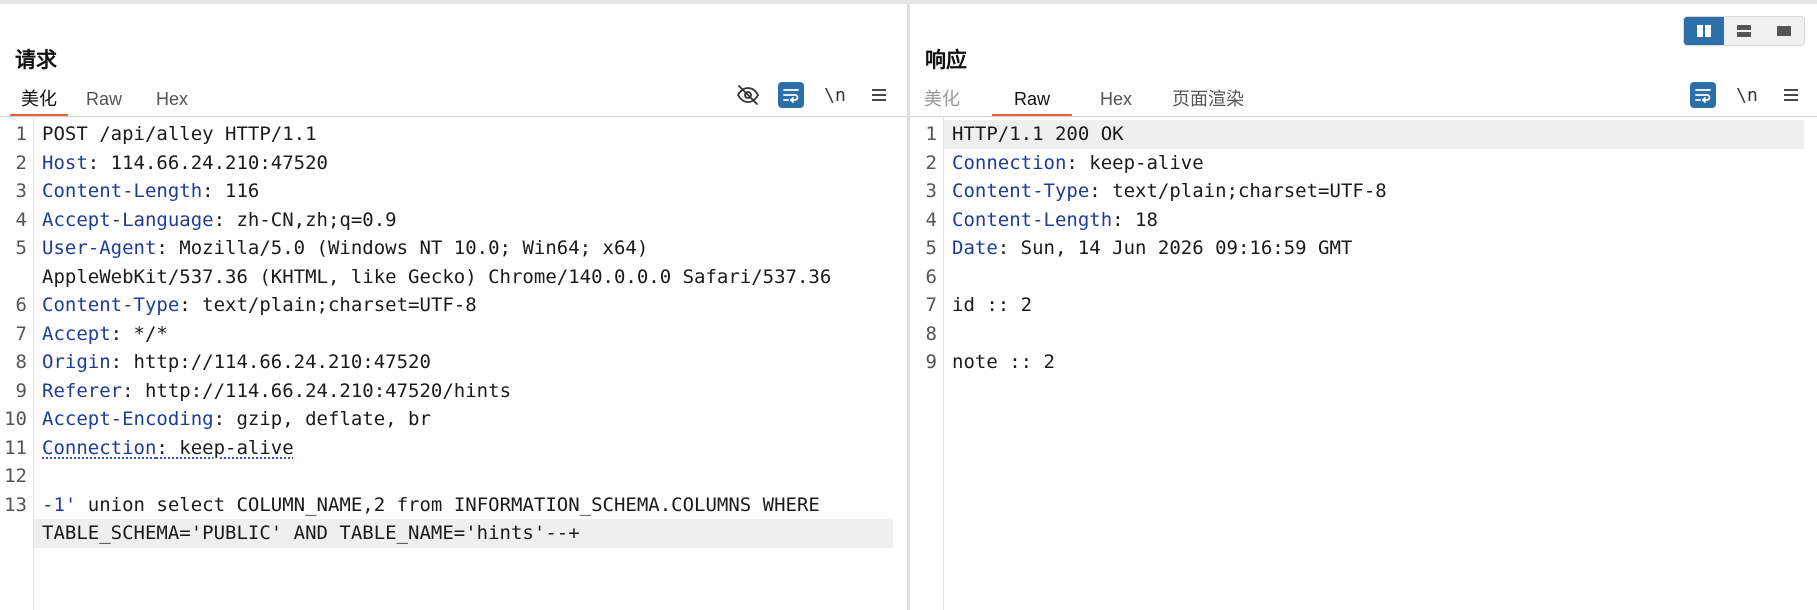 The height and width of the screenshot is (610, 1817). I want to click on request-title: 请求, so click(36, 60).